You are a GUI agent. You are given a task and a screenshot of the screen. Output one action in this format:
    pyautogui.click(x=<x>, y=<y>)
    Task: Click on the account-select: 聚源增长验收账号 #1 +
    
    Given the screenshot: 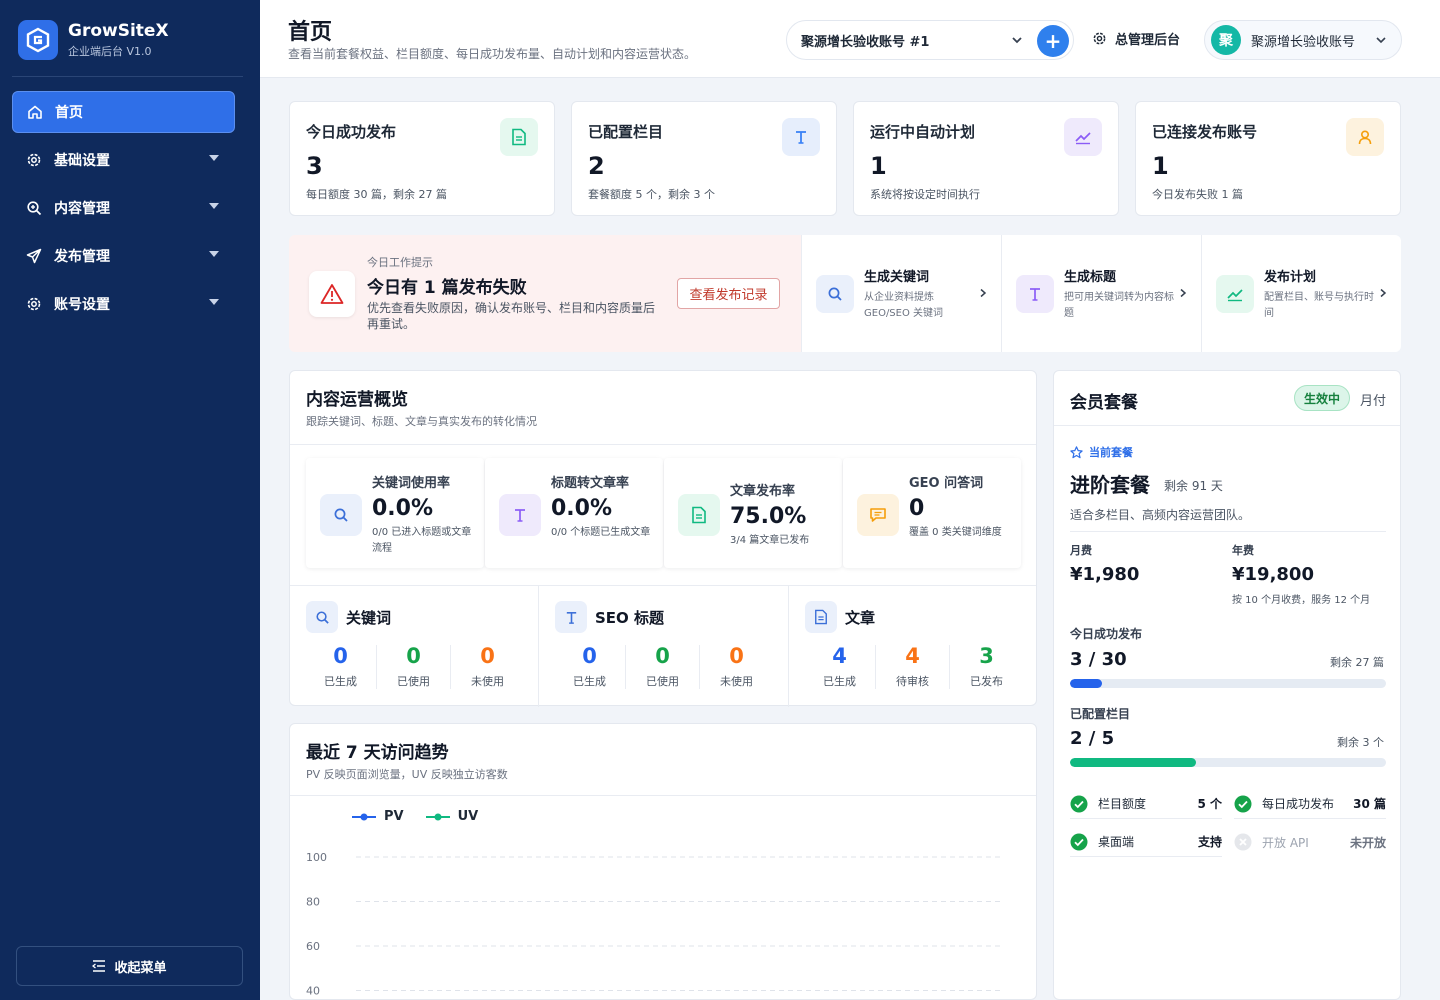 What is the action you would take?
    pyautogui.click(x=930, y=40)
    